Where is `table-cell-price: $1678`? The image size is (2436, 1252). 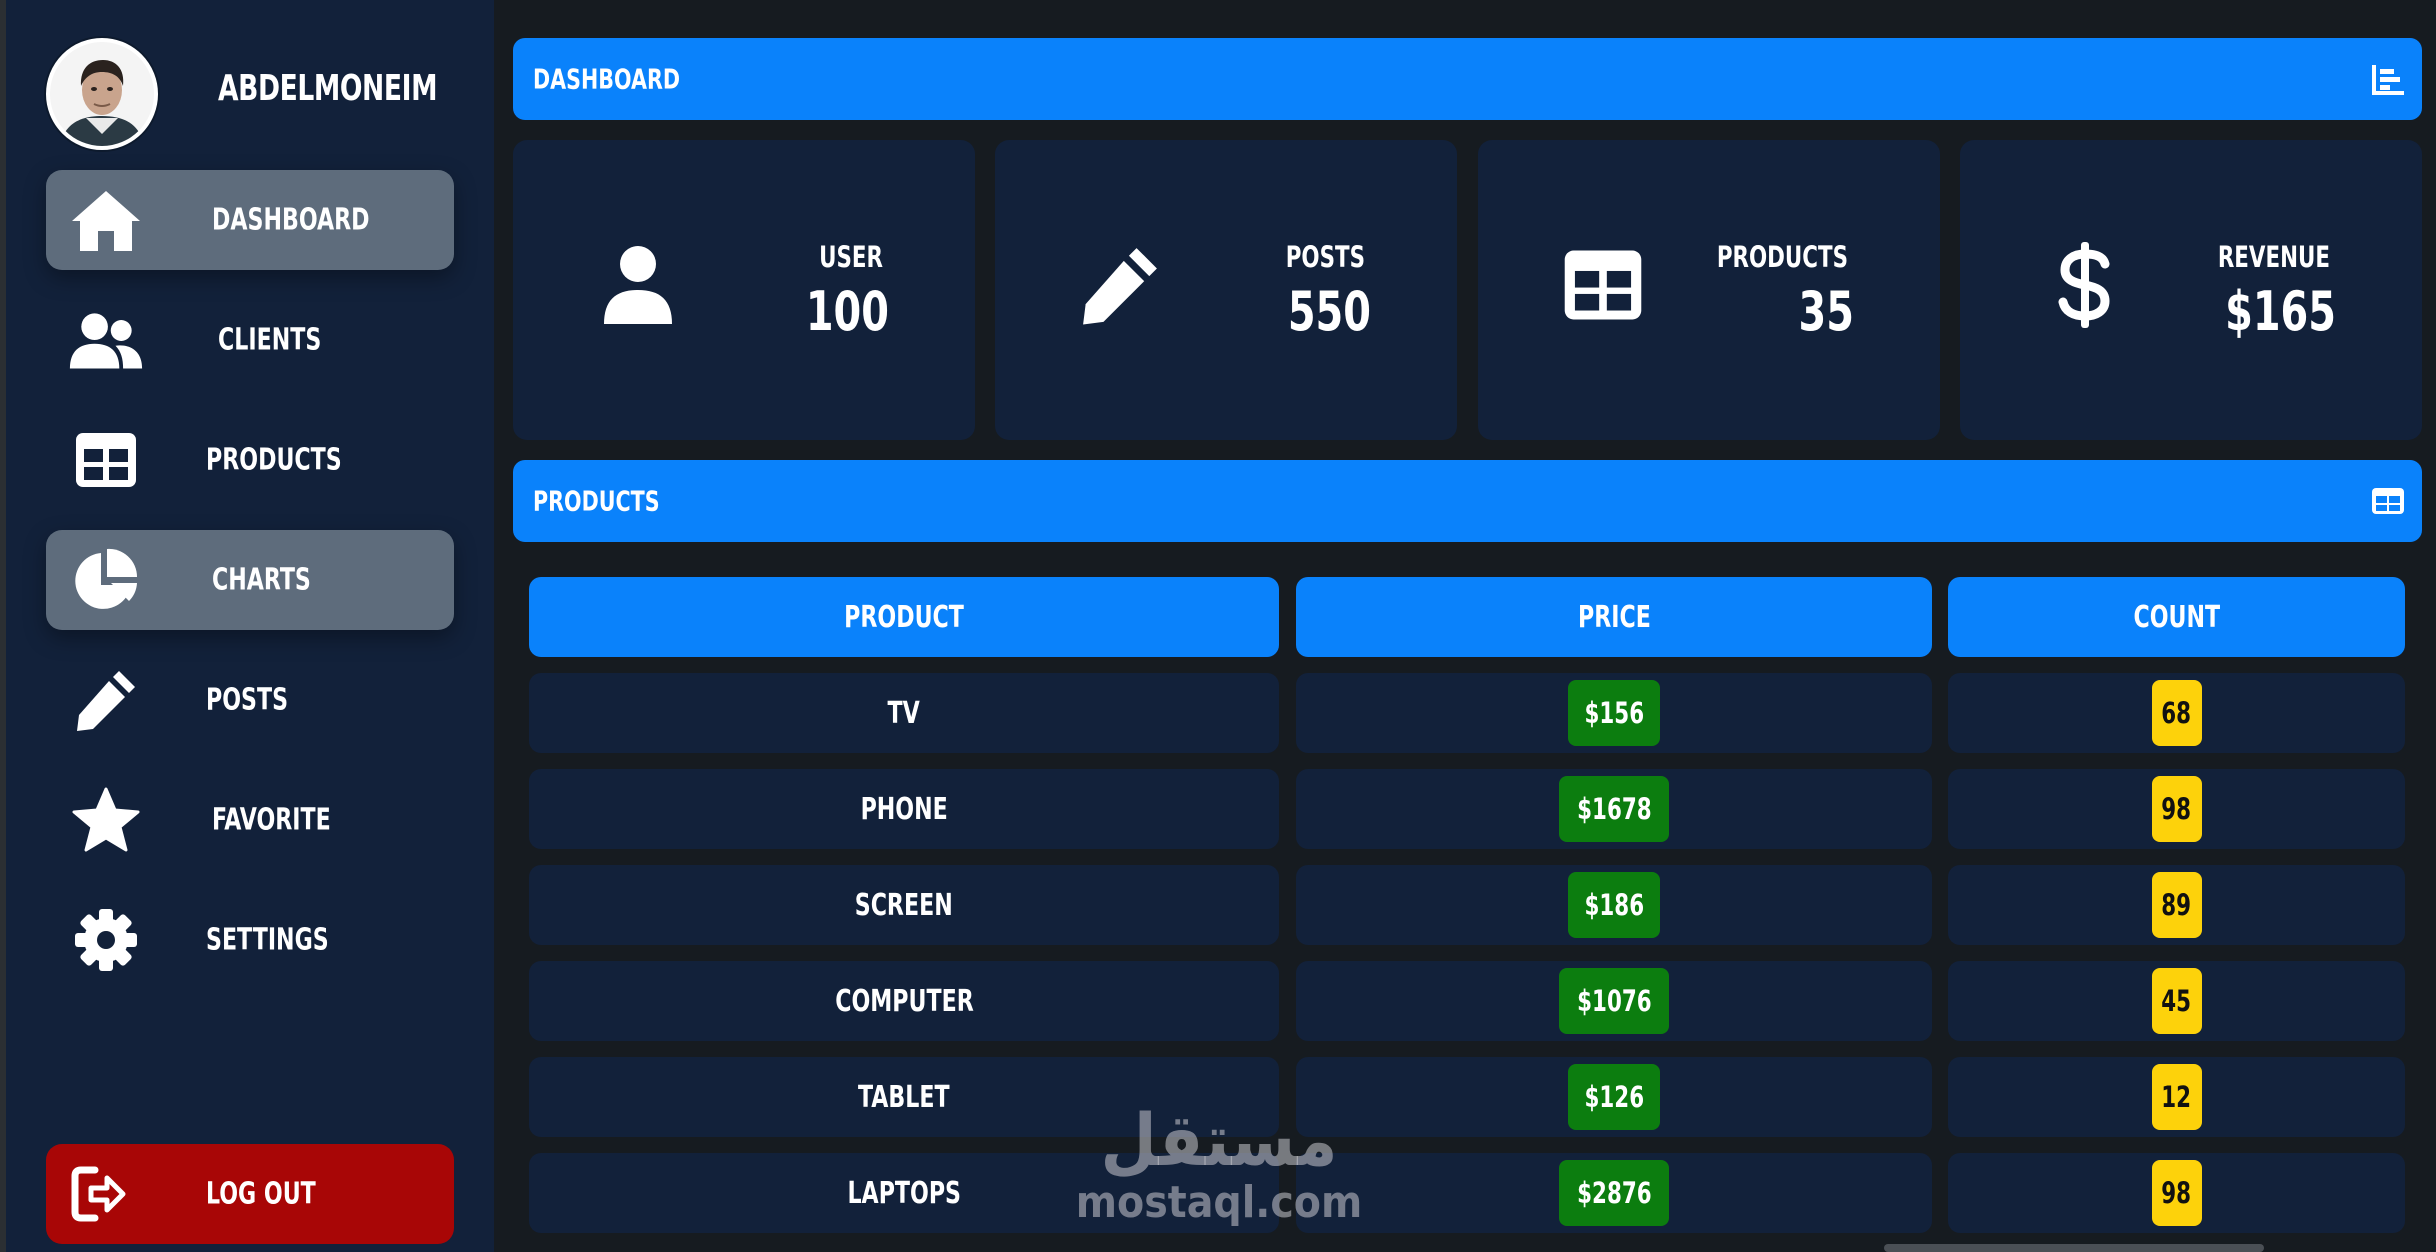 table-cell-price: $1678 is located at coordinates (1614, 809).